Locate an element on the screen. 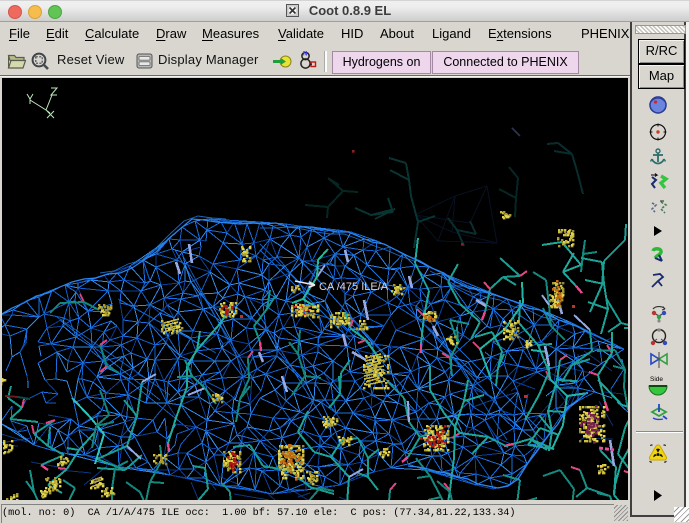 This screenshot has width=689, height=523. svg-text: Side is located at coordinates (656, 379).